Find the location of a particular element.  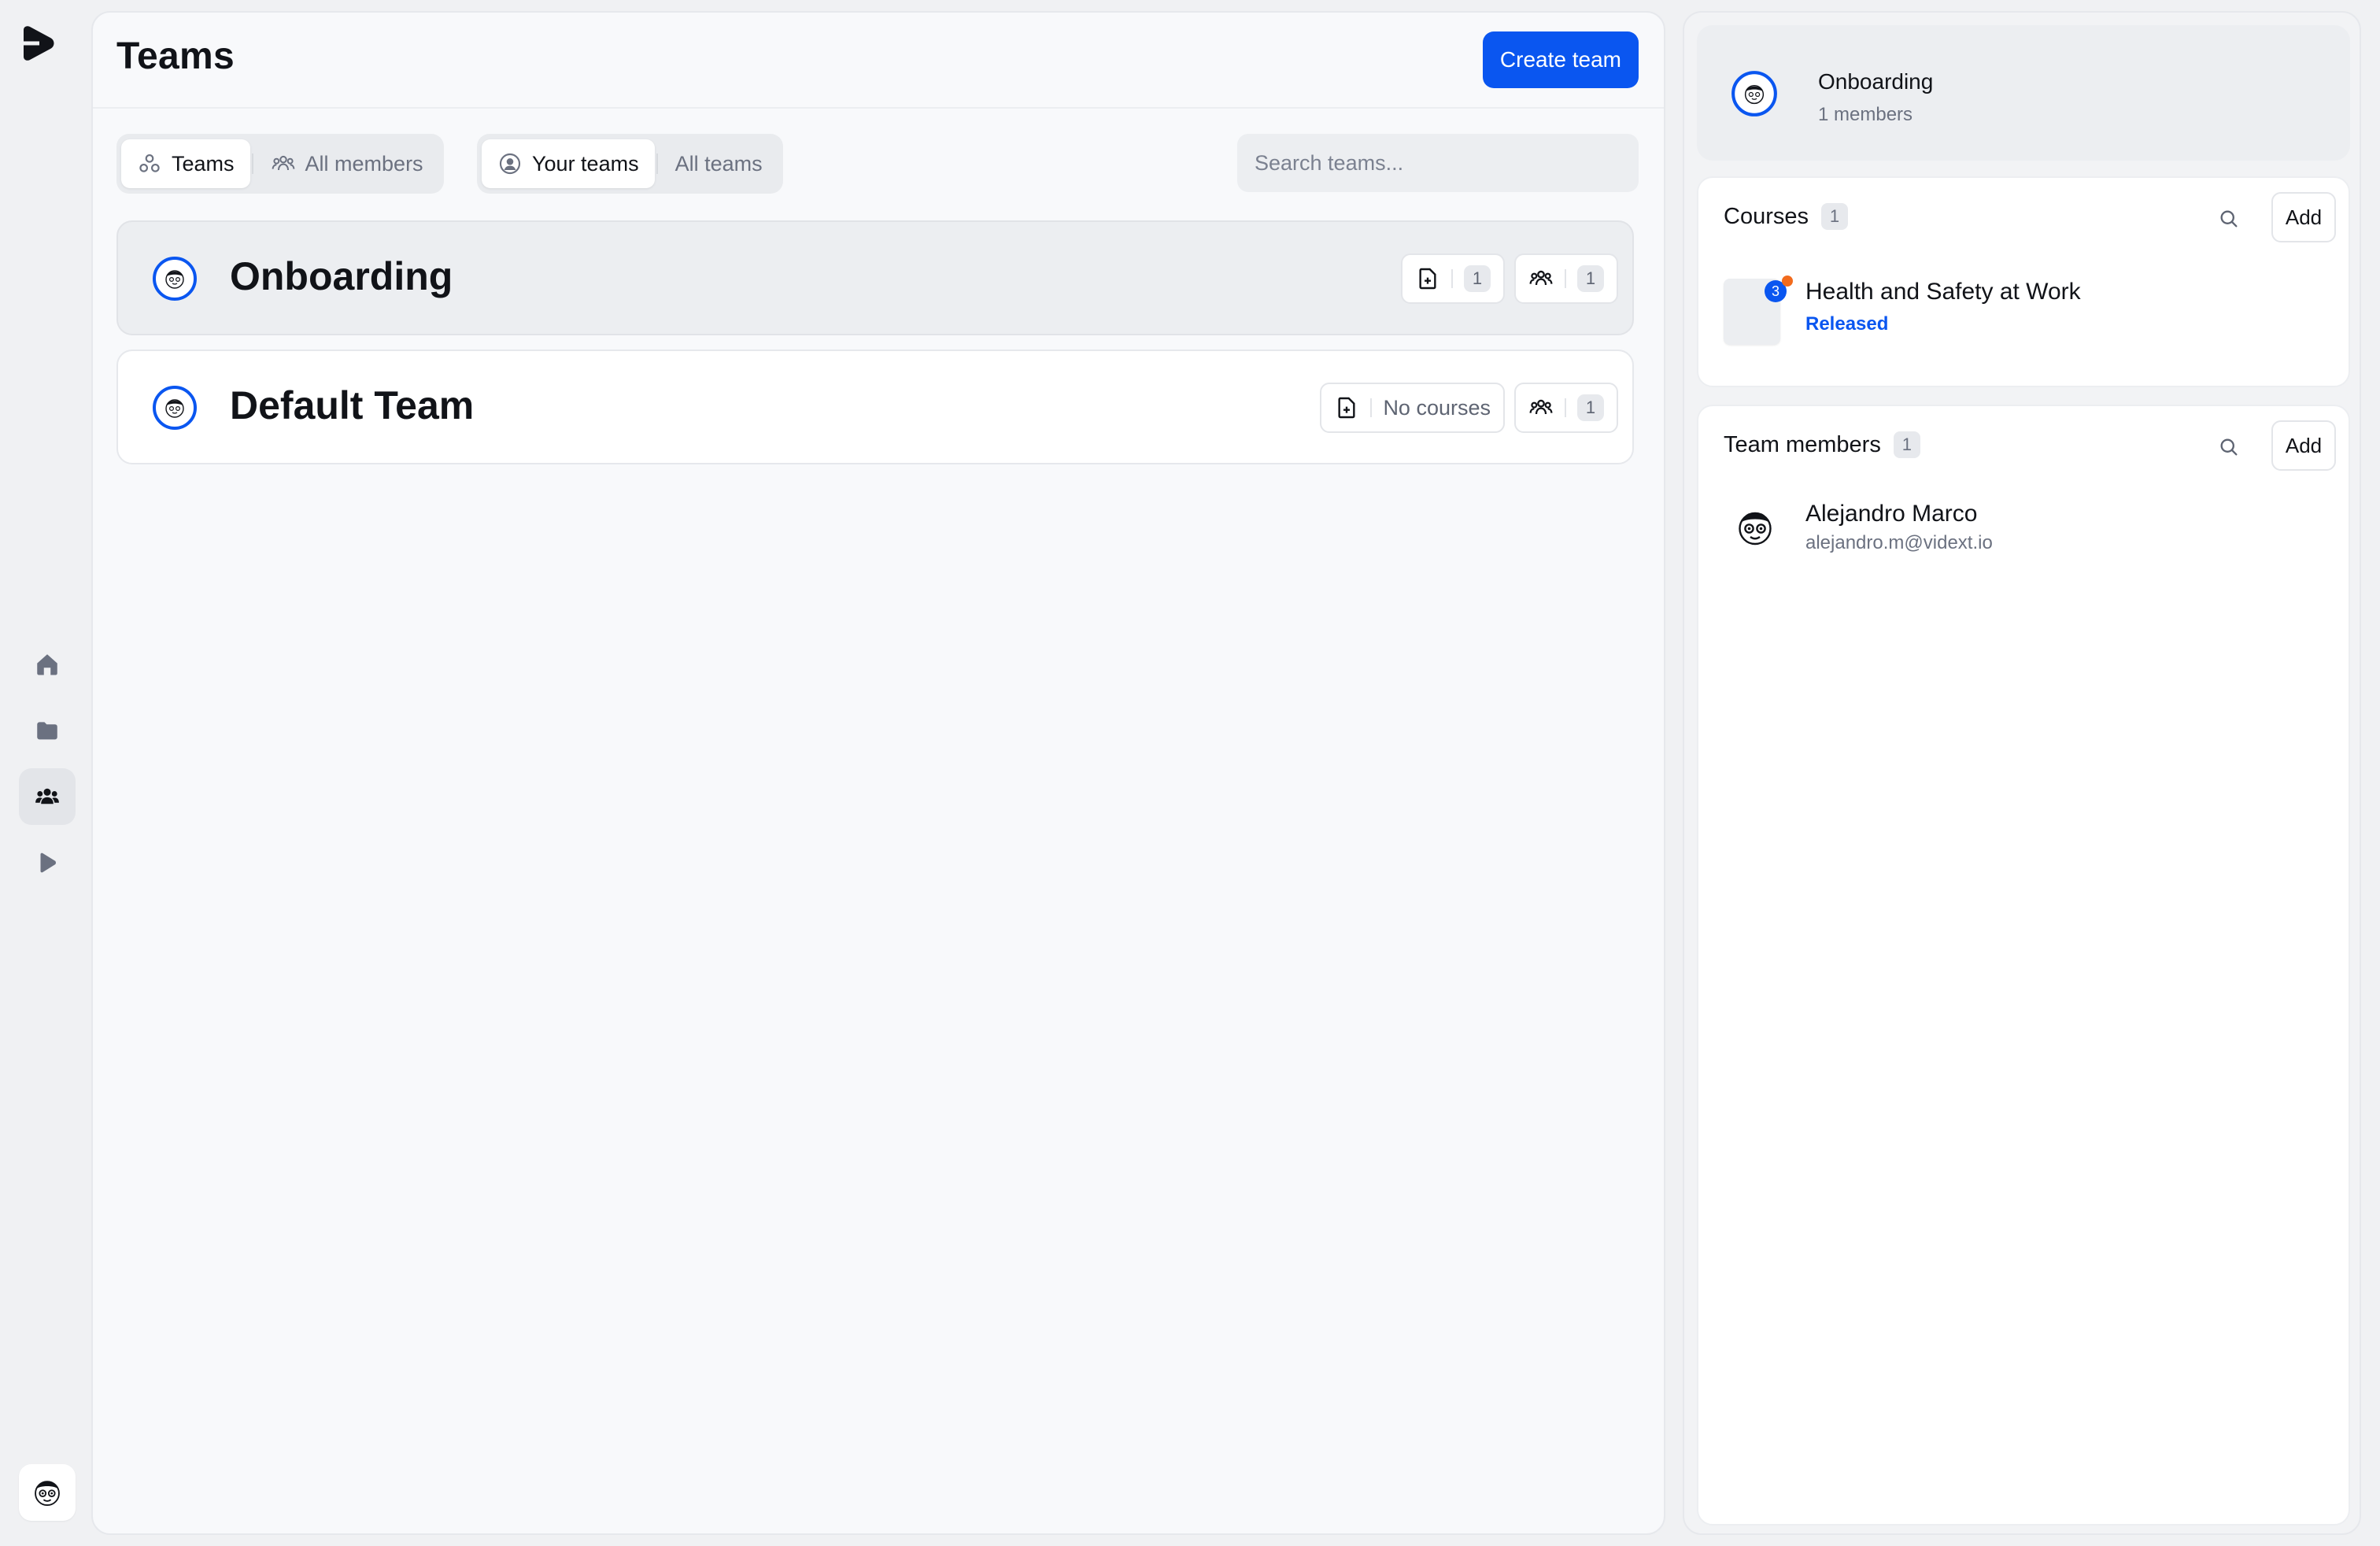

team-row-default: Default Team No courses 1 is located at coordinates (875, 407).